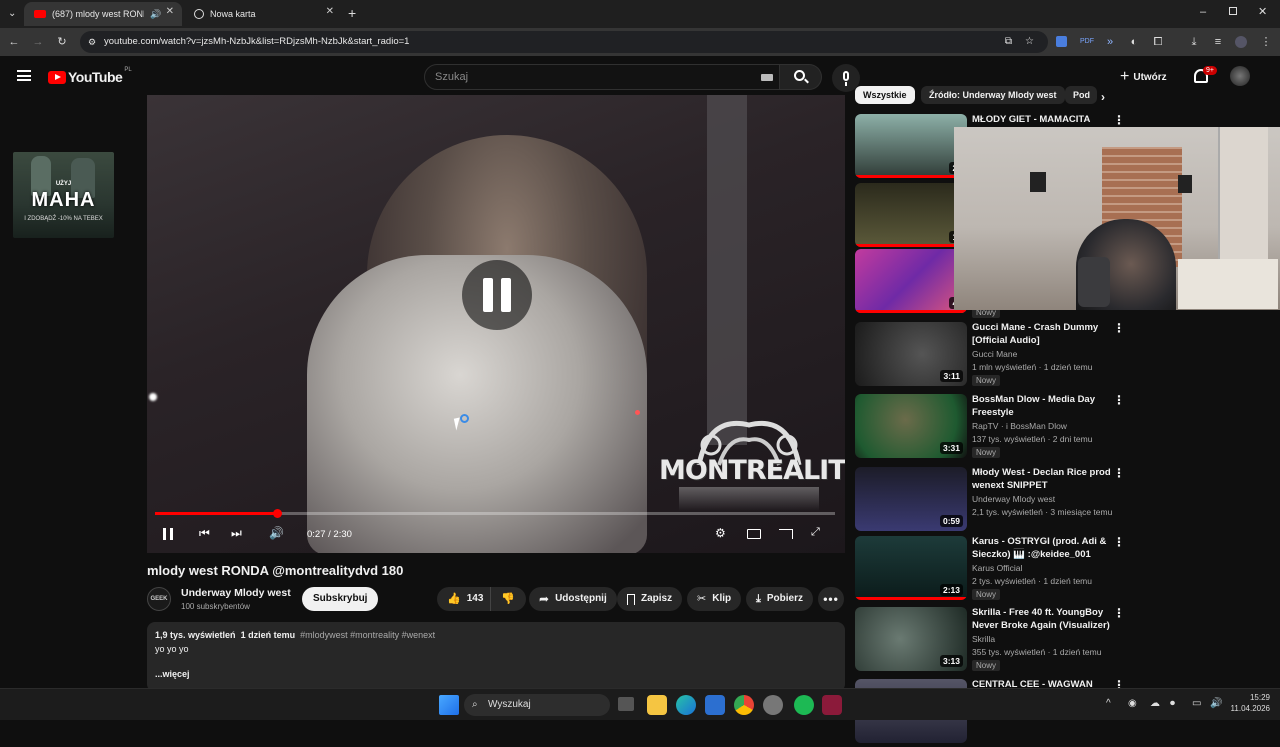  I want to click on adobe-app-icon, so click(832, 705).